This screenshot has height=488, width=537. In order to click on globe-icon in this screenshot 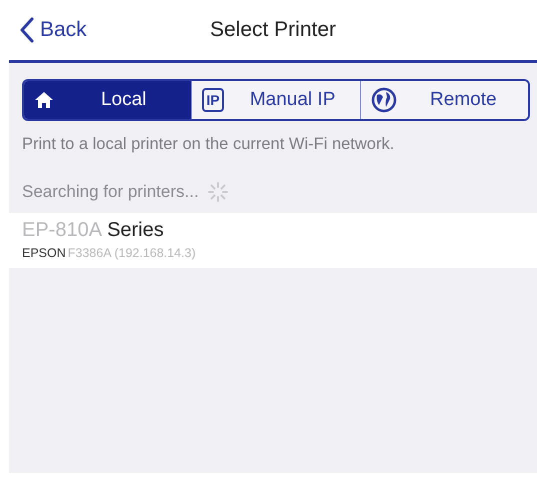, I will do `click(383, 100)`.